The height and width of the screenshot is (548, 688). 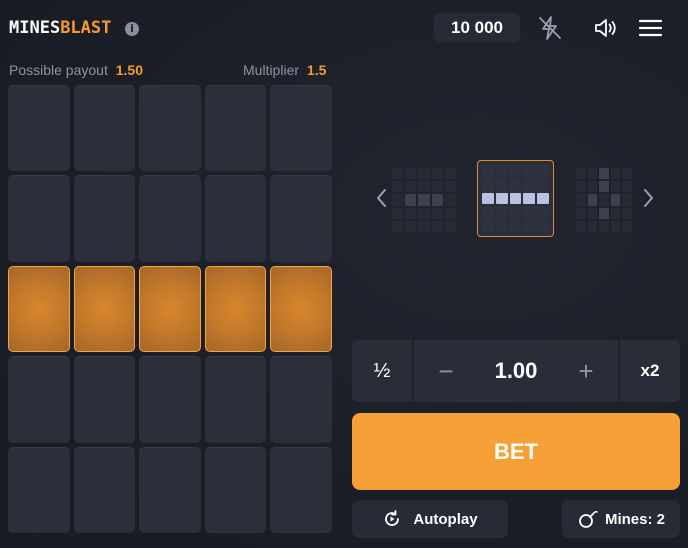 What do you see at coordinates (382, 371) in the screenshot?
I see `half-bet-button: ½` at bounding box center [382, 371].